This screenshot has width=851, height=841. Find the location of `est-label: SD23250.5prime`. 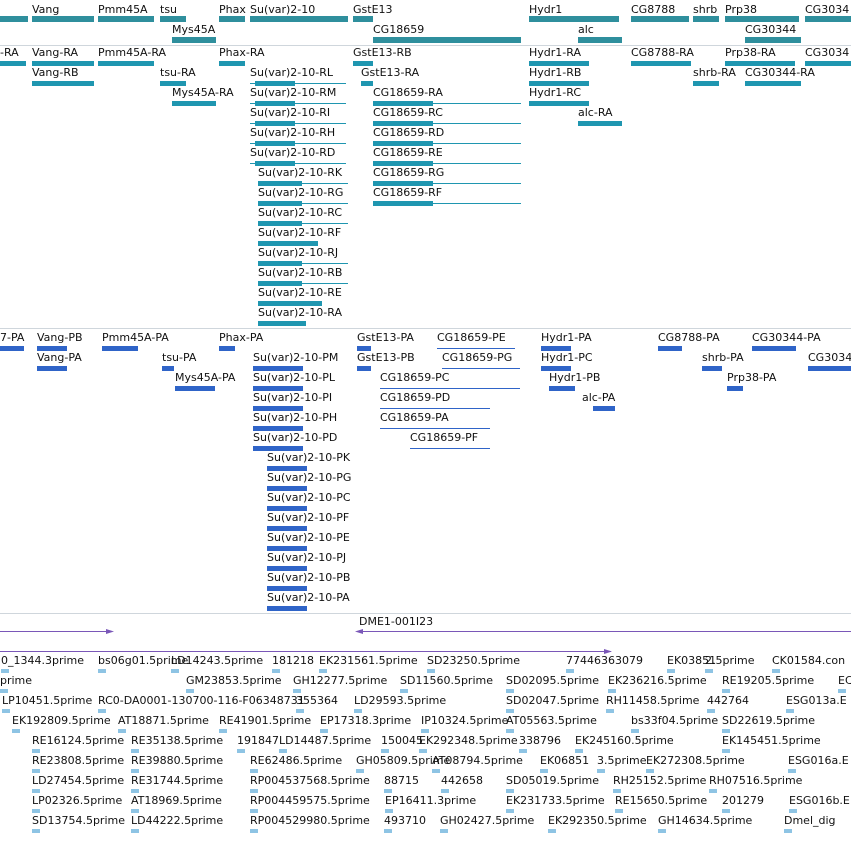

est-label: SD23250.5prime is located at coordinates (473, 660).